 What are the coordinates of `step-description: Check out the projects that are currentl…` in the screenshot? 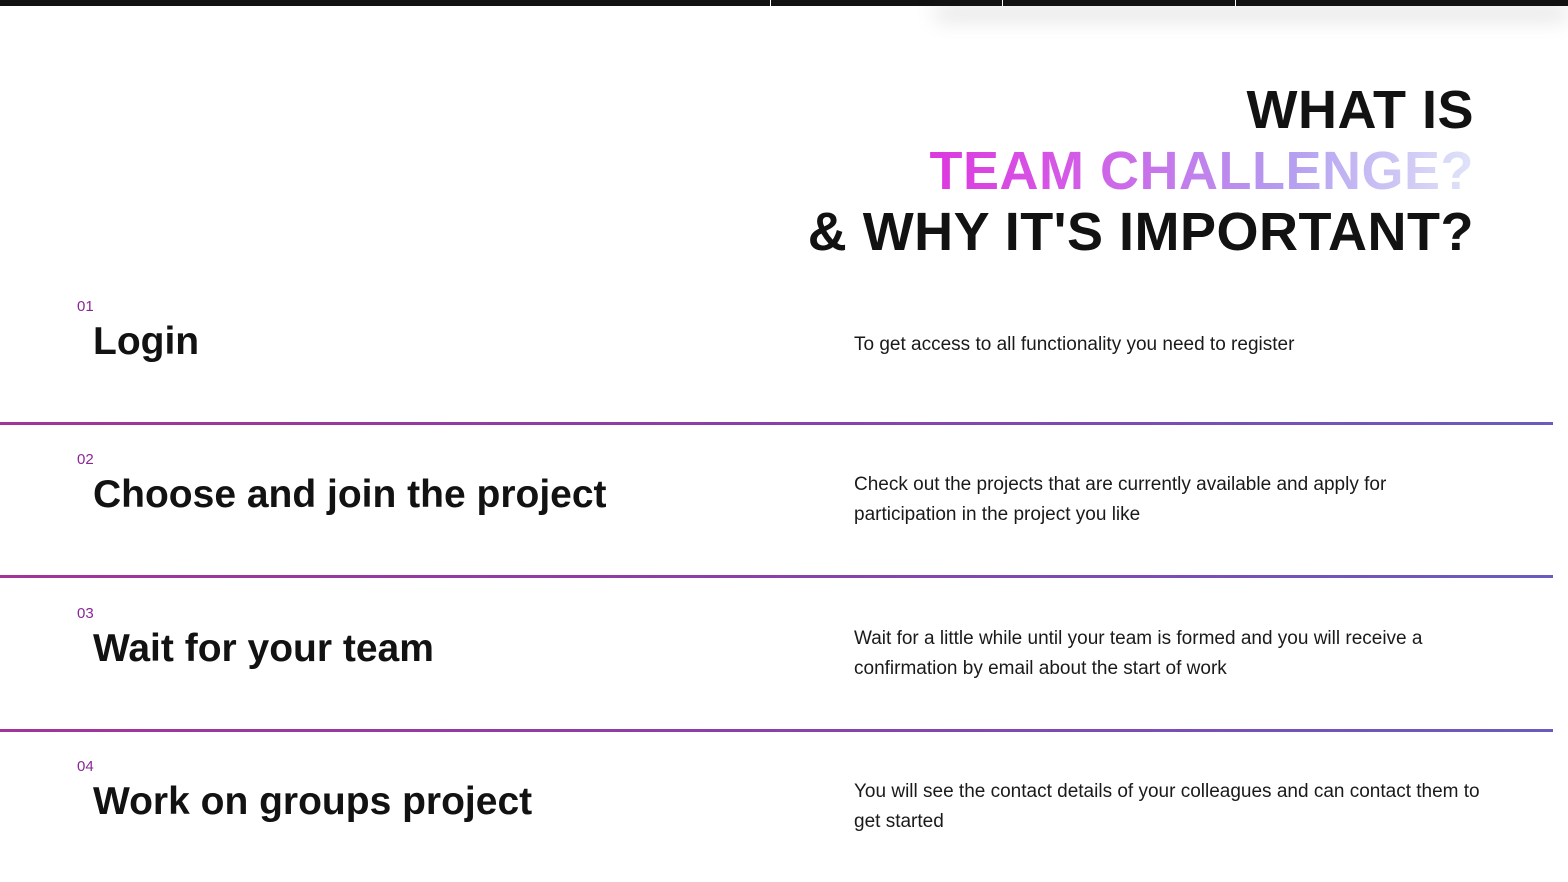 It's located at (1120, 499).